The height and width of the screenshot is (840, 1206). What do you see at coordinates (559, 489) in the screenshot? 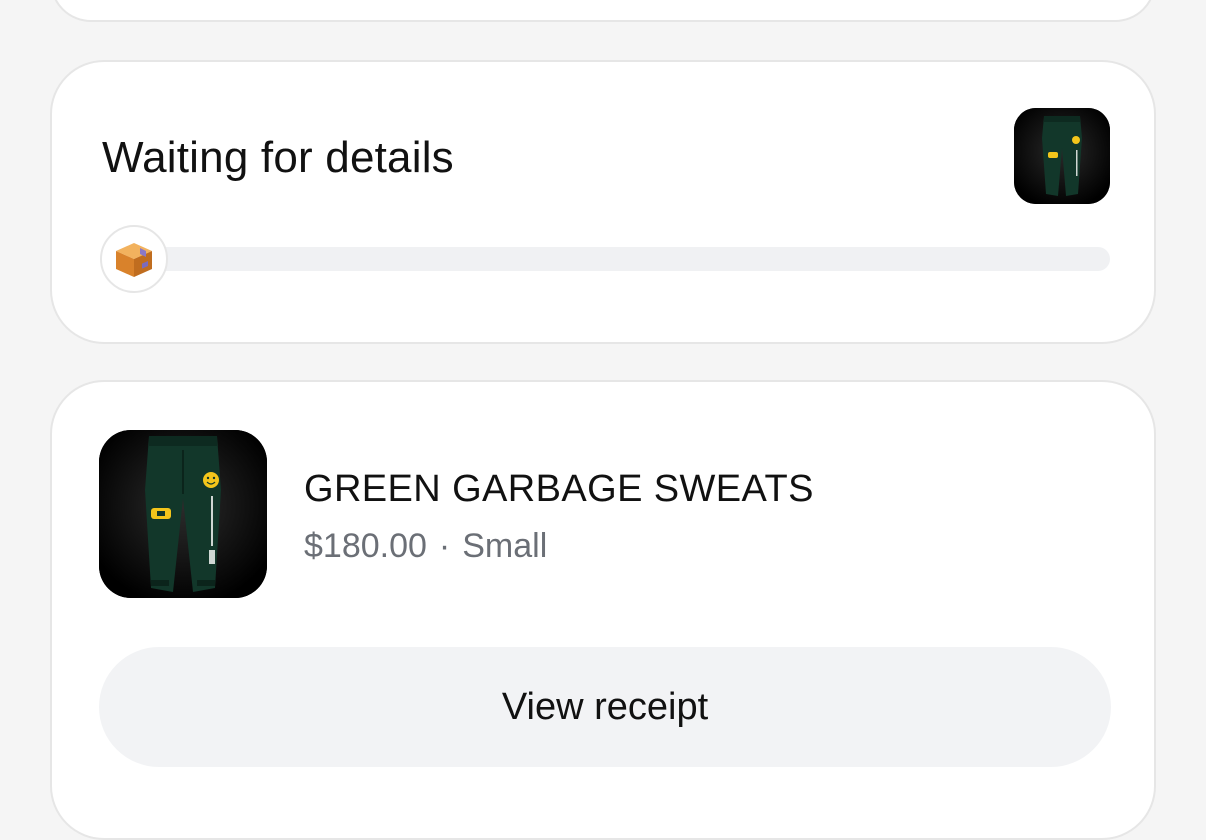
I see `product-name: GREEN GARBAGE SWEATS` at bounding box center [559, 489].